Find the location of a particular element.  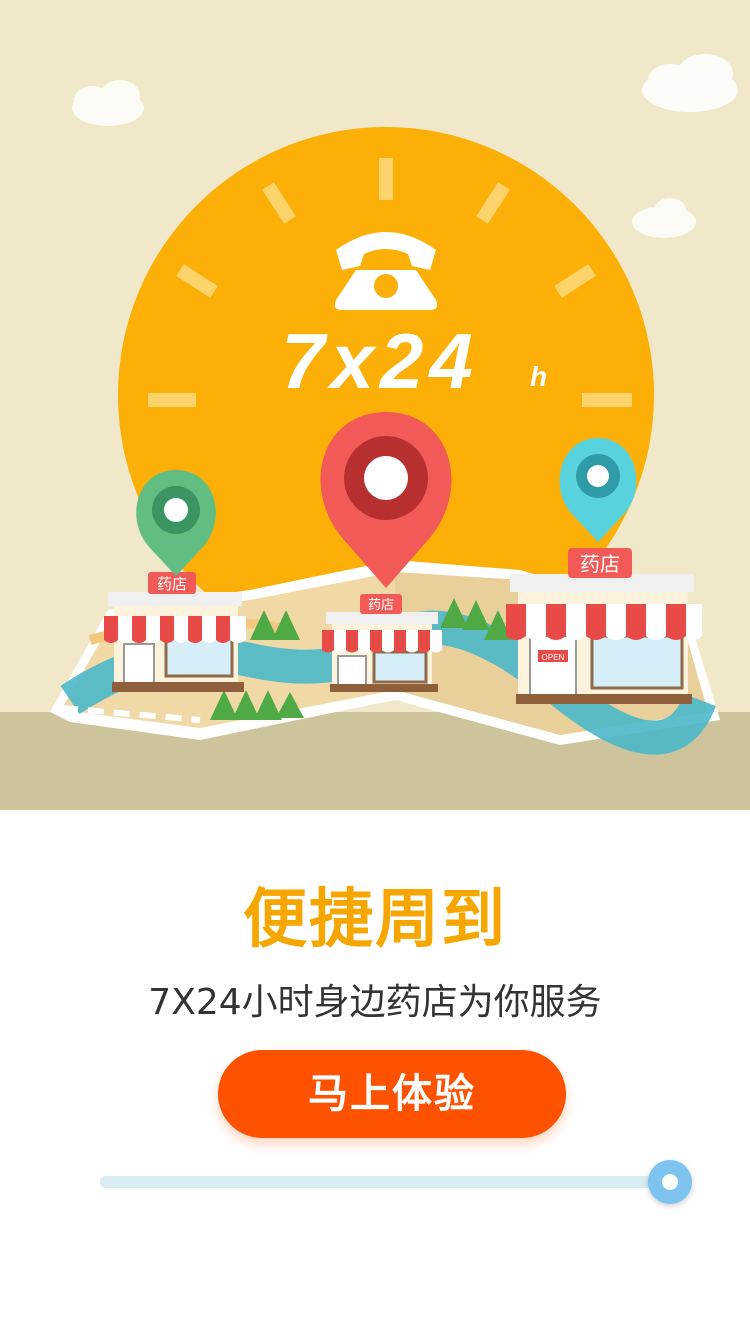

onboarding-progress-slider is located at coordinates (396, 1182).